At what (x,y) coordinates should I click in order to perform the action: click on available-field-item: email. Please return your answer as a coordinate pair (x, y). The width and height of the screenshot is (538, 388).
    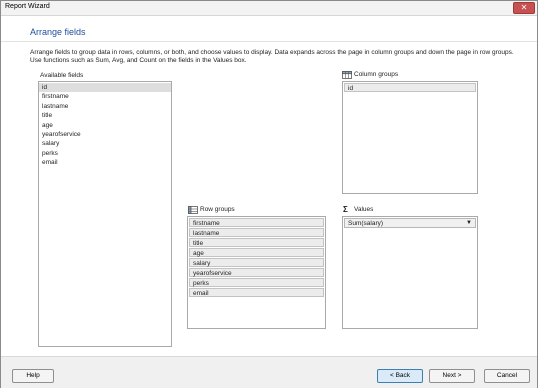
    Looking at the image, I should click on (105, 162).